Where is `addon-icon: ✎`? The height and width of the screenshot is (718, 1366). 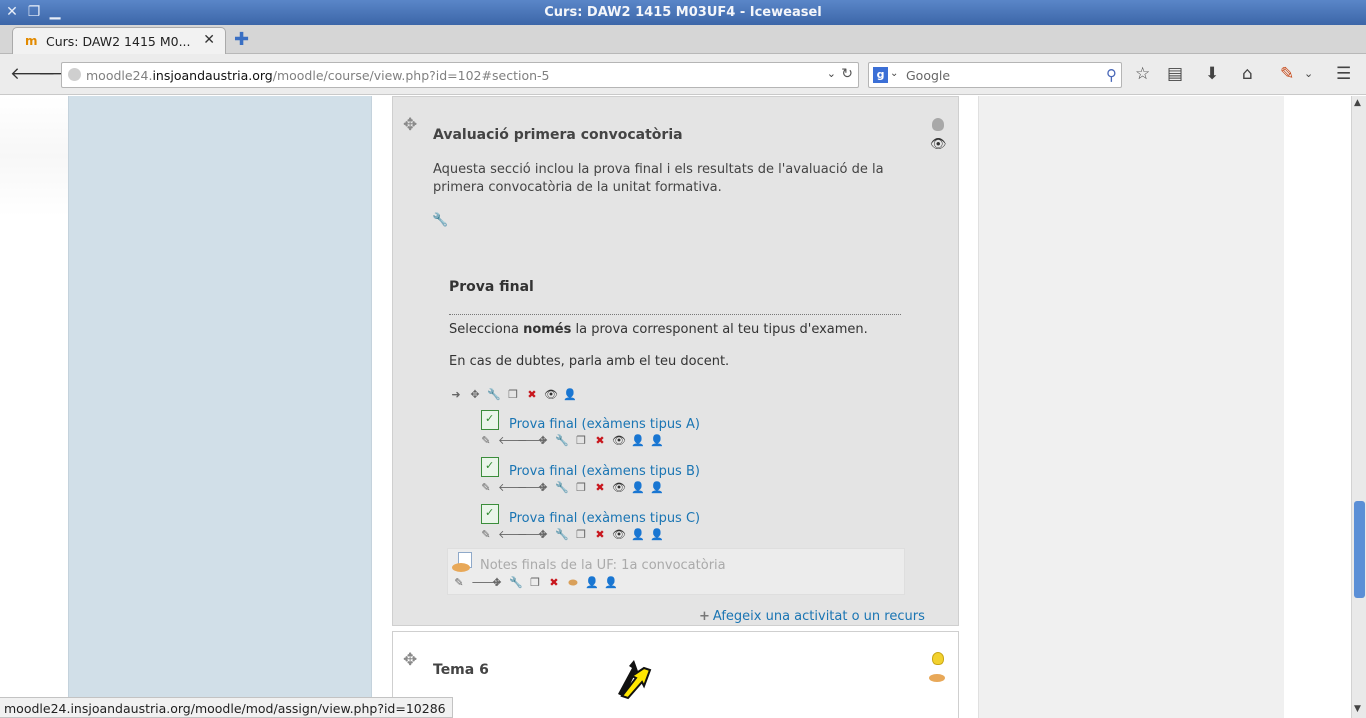
addon-icon: ✎ is located at coordinates (1287, 74).